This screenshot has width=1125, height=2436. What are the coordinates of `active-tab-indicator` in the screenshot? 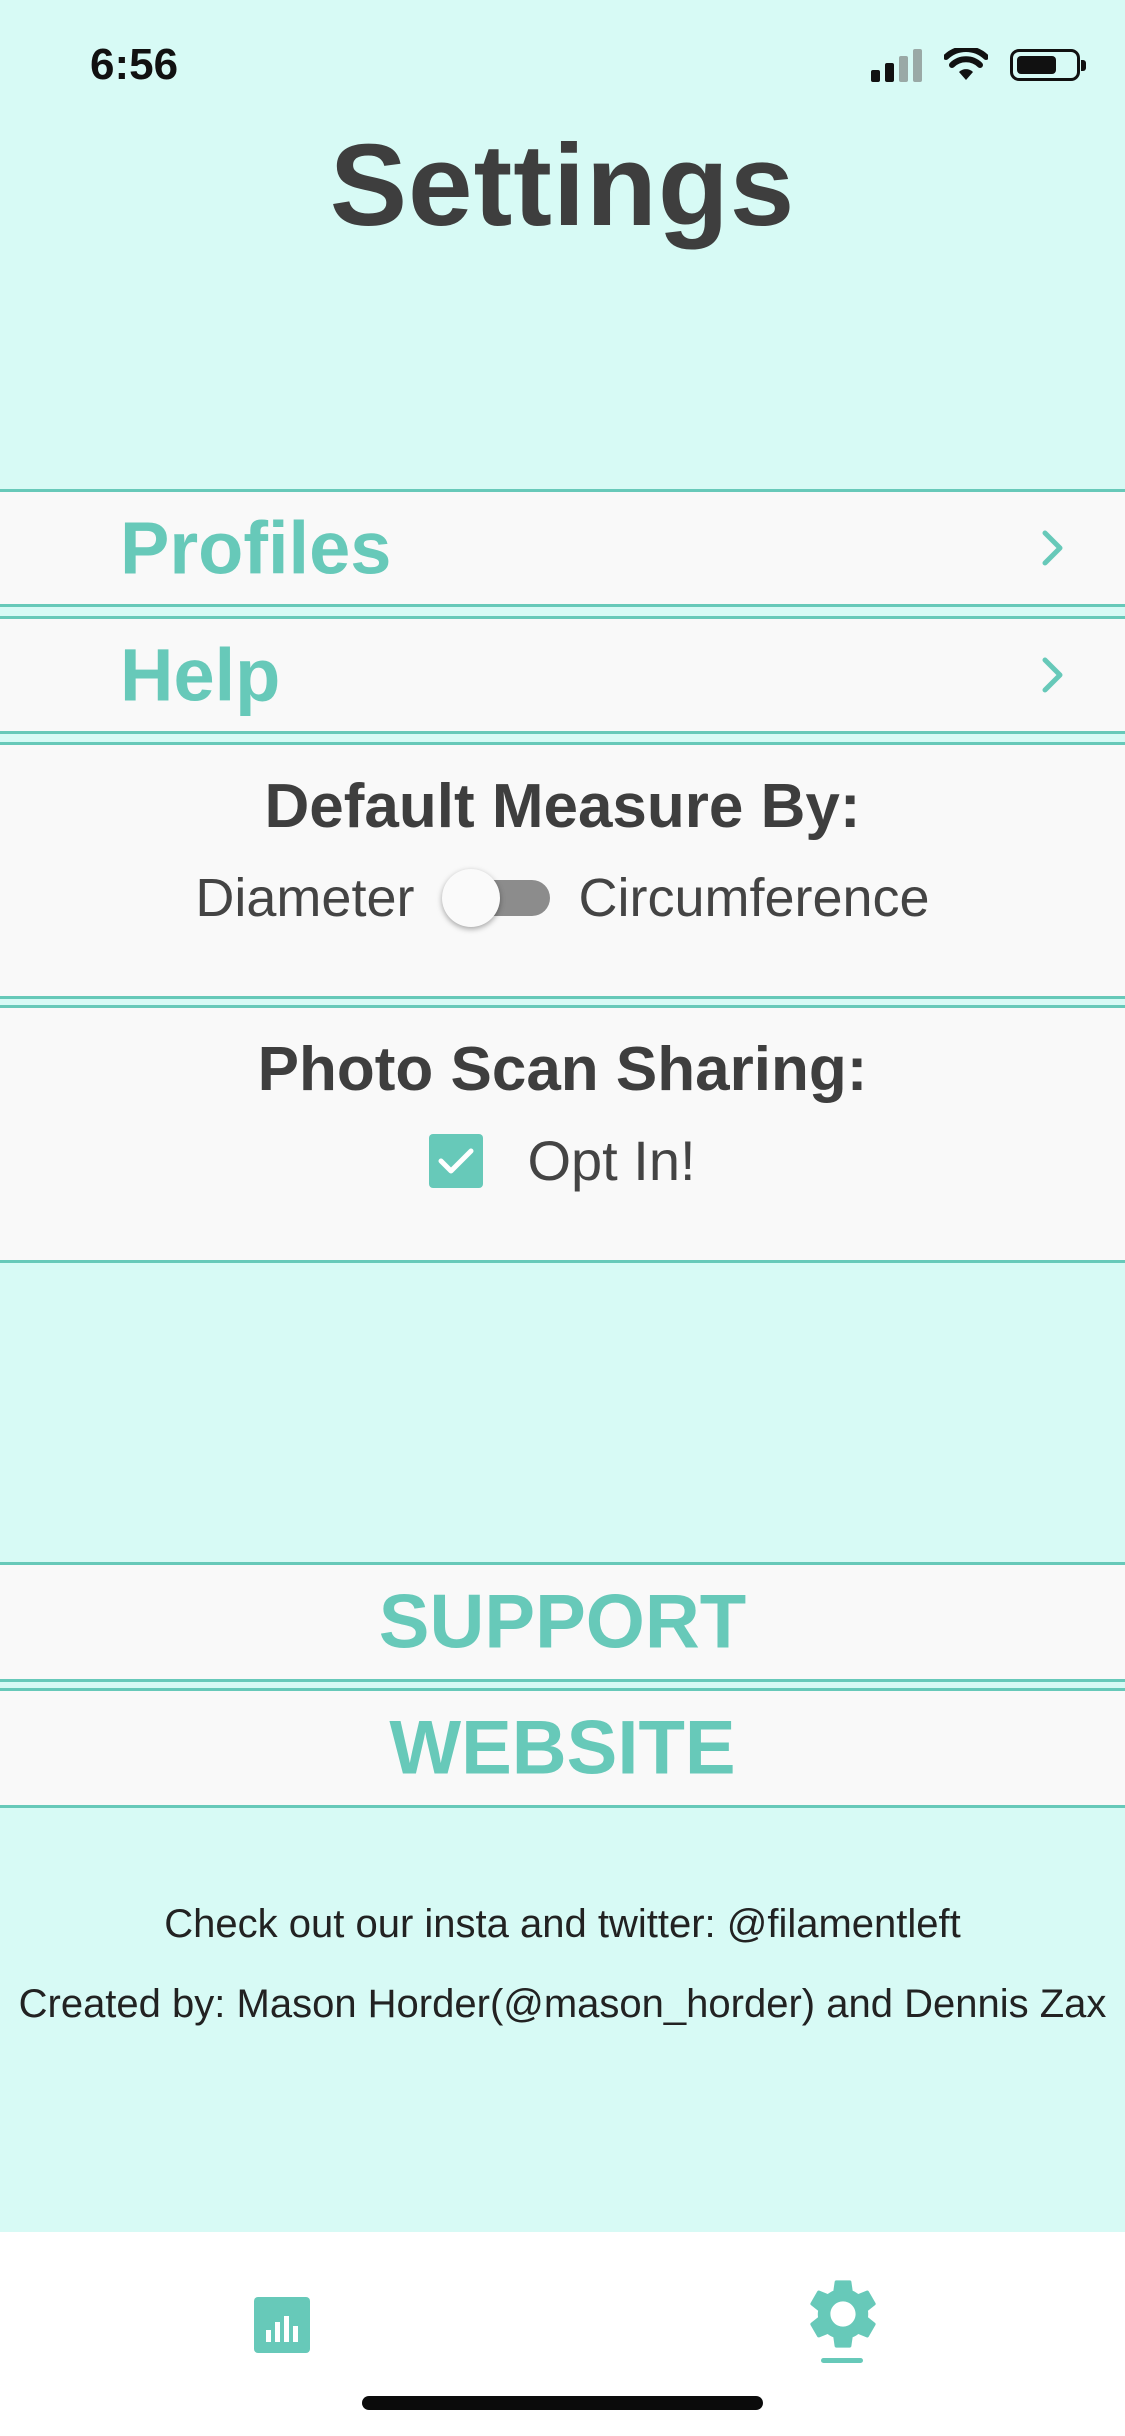 It's located at (842, 2360).